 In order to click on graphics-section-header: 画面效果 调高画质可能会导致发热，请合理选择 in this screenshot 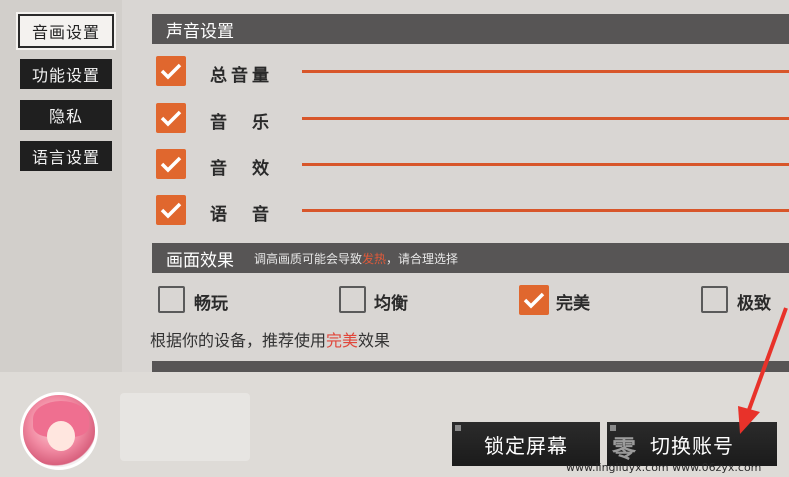, I will do `click(470, 258)`.